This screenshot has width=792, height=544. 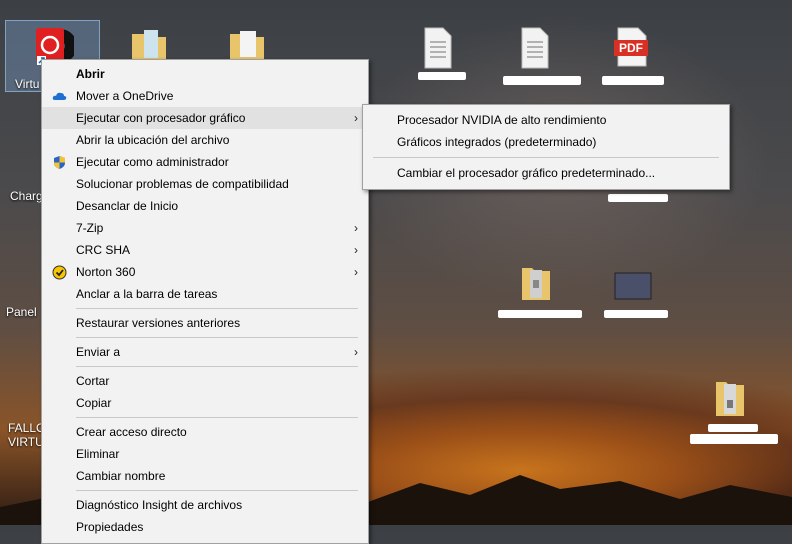 I want to click on uac-shield-icon, so click(x=59, y=162).